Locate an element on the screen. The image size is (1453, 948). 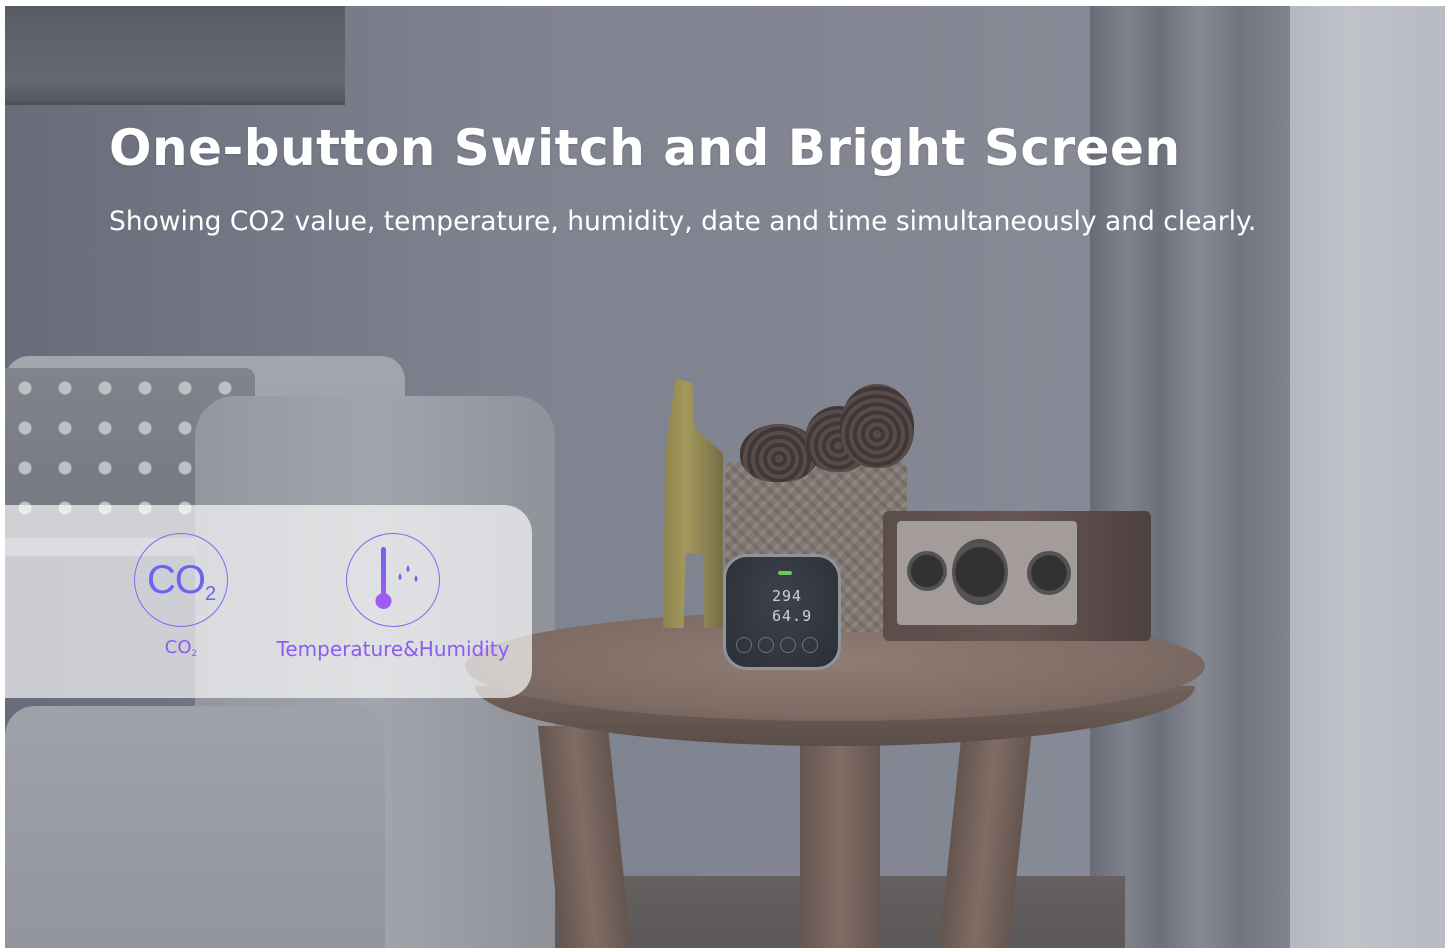
feature-temperature-humidity-label: Temperature&Humidity is located at coordinates (393, 649).